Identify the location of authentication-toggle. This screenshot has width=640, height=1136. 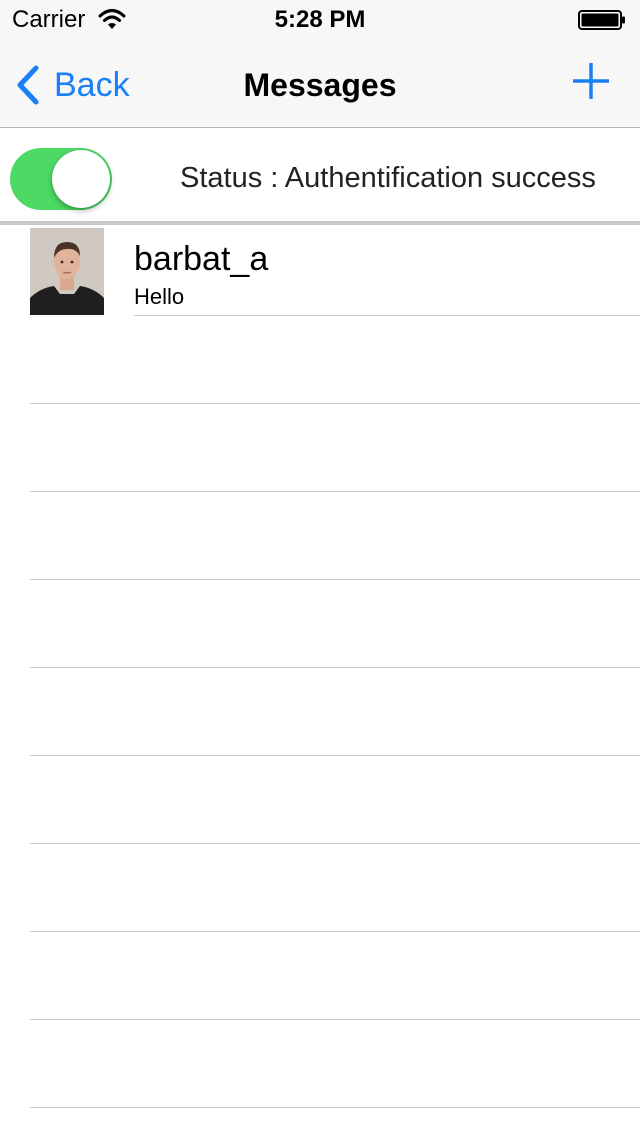
(61, 179).